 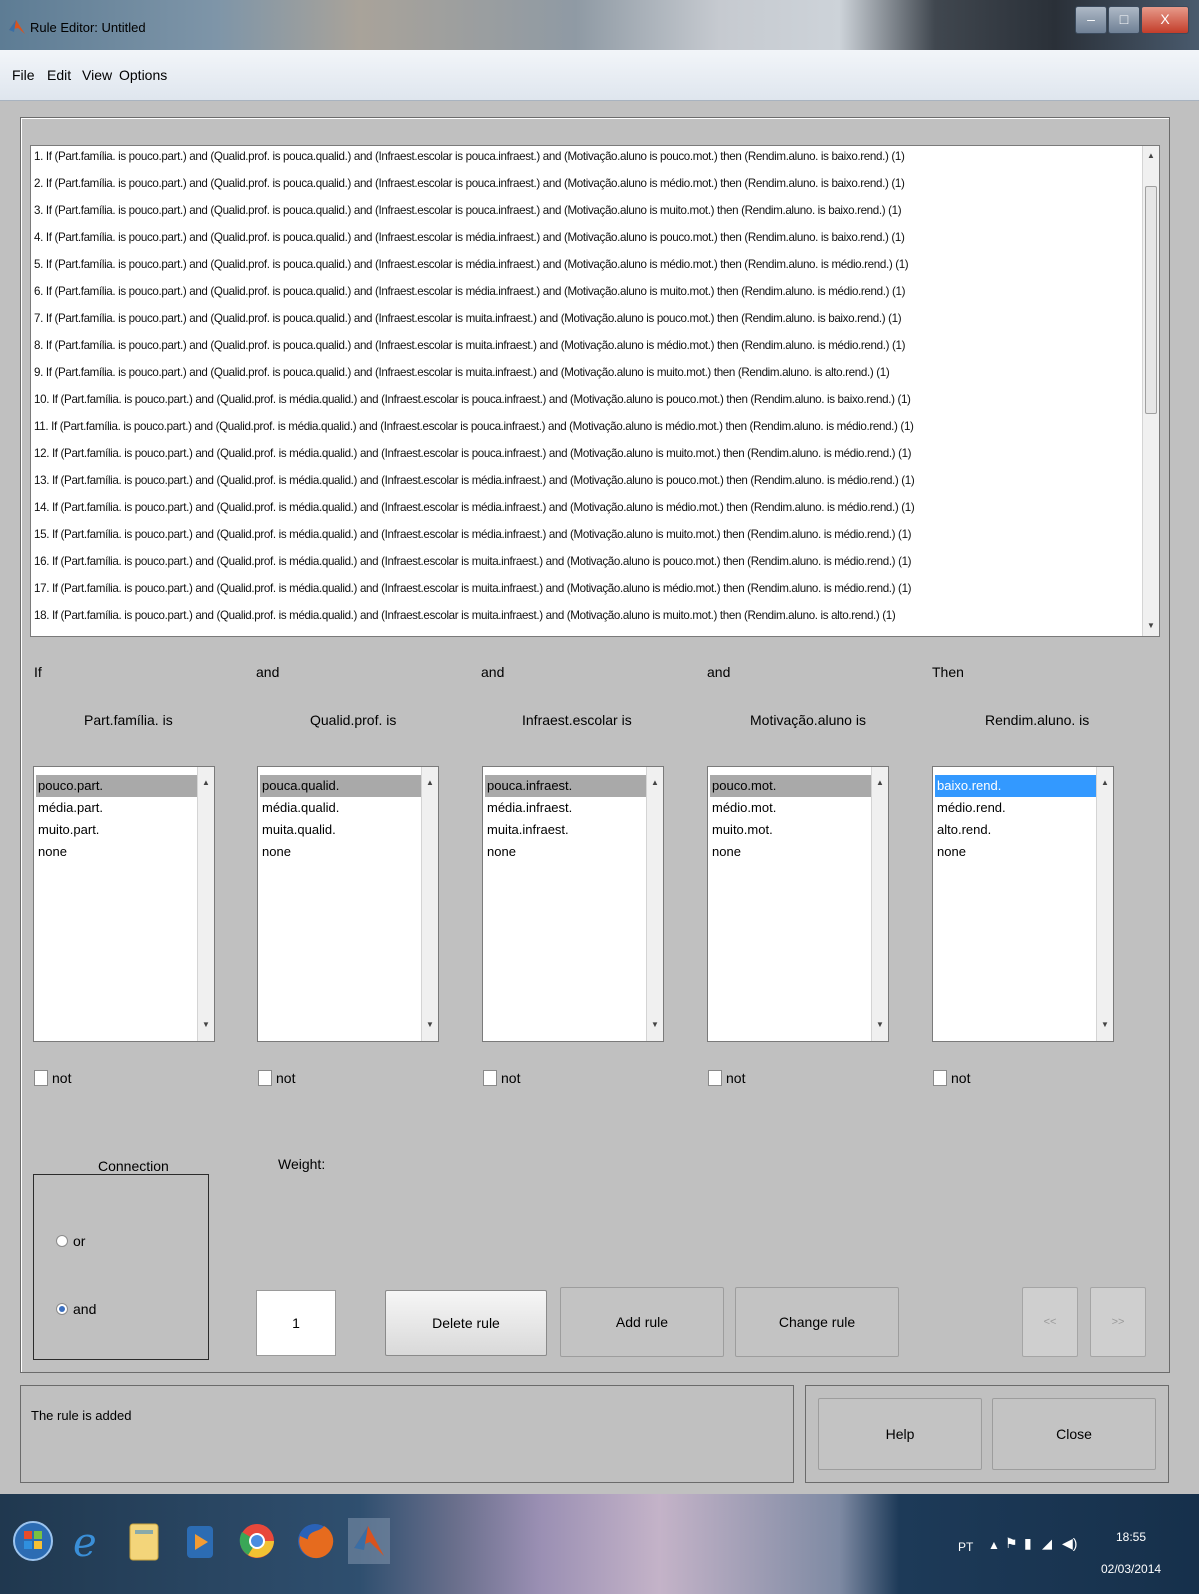 I want to click on radio-dot, so click(x=62, y=1241).